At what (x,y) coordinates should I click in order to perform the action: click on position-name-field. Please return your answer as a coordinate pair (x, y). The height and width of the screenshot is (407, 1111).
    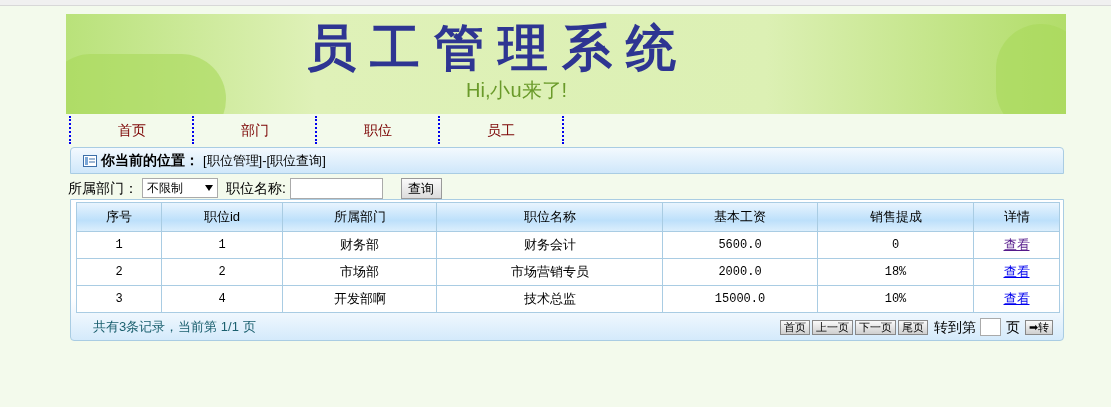
    Looking at the image, I should click on (336, 188).